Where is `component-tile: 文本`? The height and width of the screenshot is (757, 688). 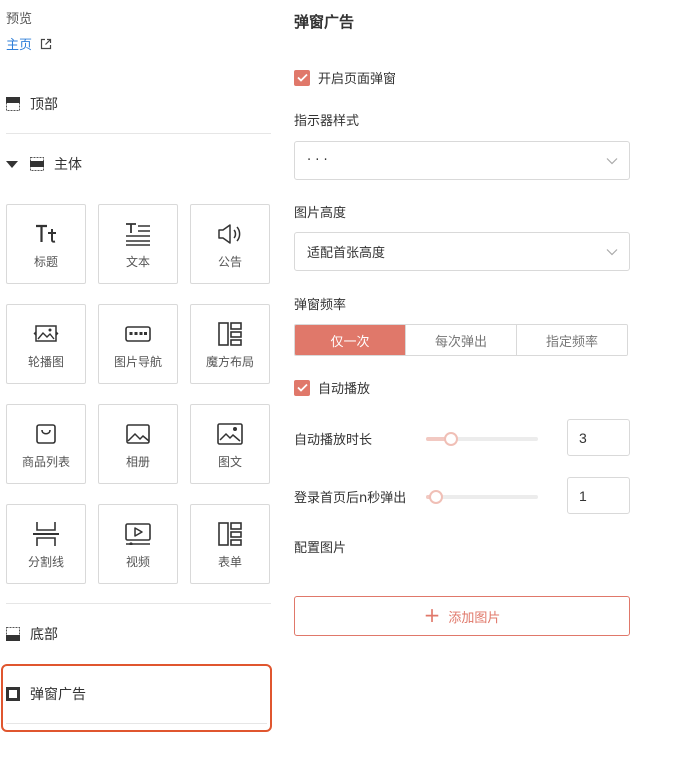 component-tile: 文本 is located at coordinates (138, 244).